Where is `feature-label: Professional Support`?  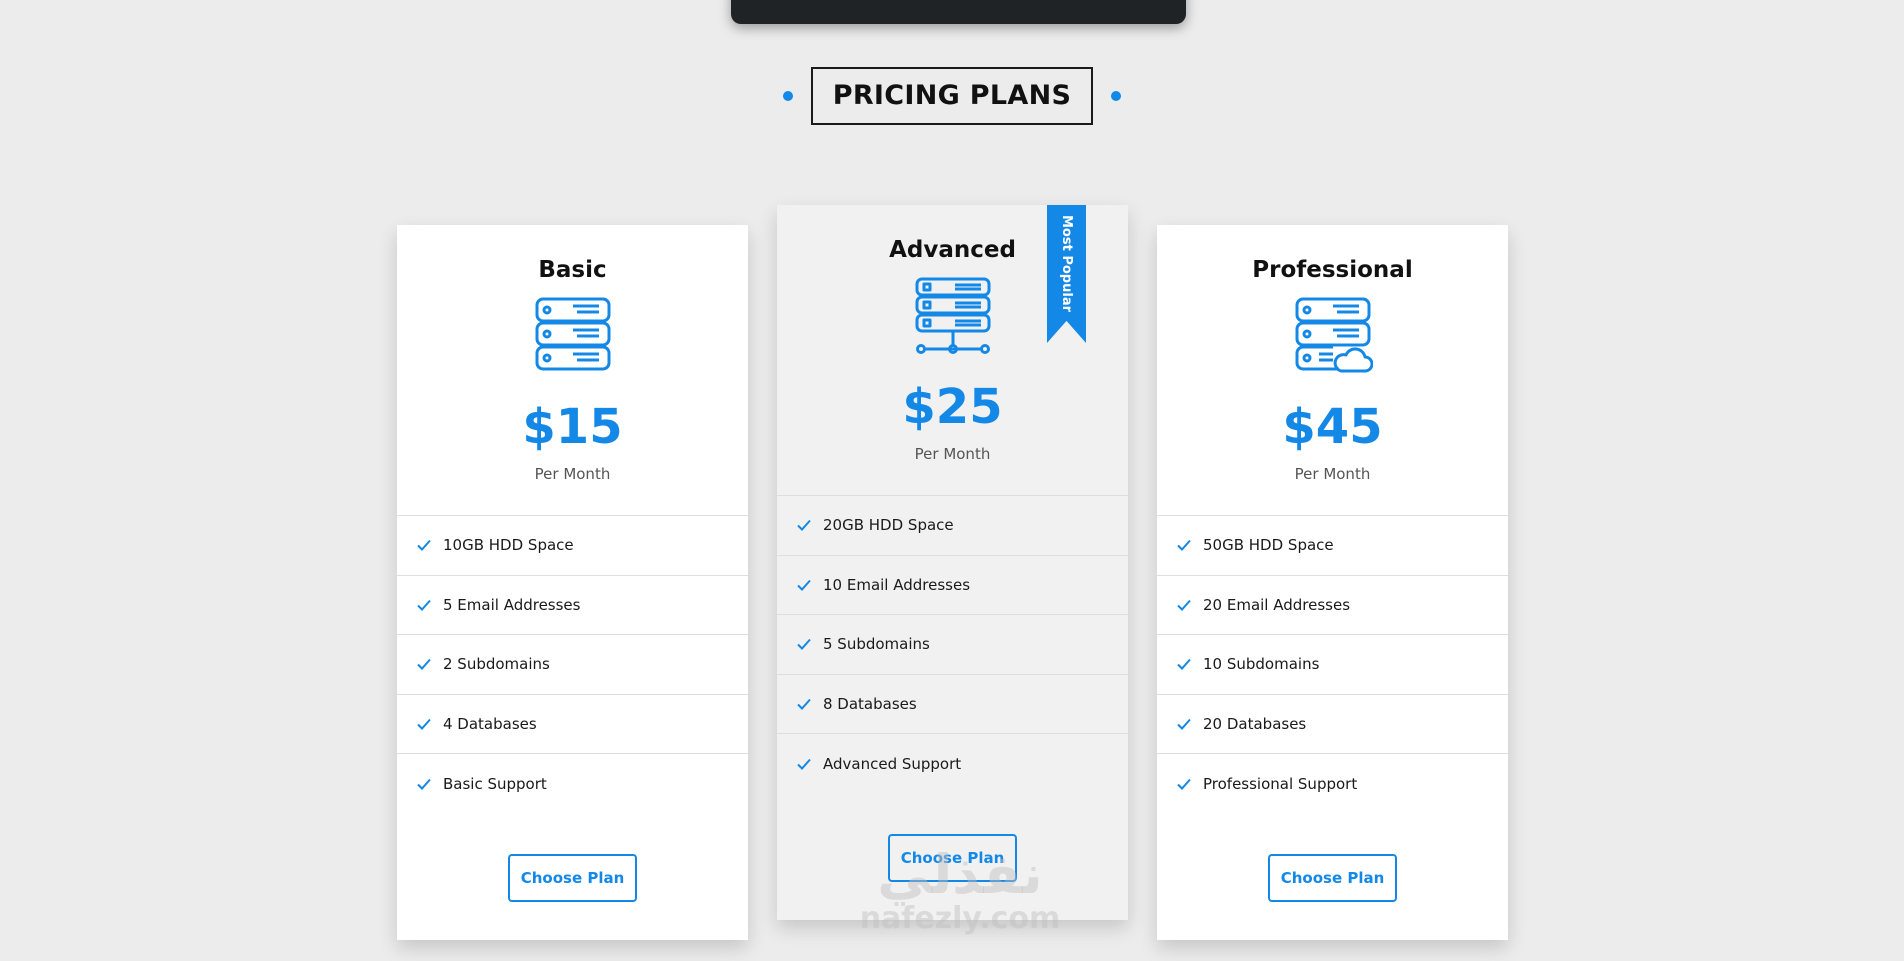
feature-label: Professional Support is located at coordinates (1280, 783).